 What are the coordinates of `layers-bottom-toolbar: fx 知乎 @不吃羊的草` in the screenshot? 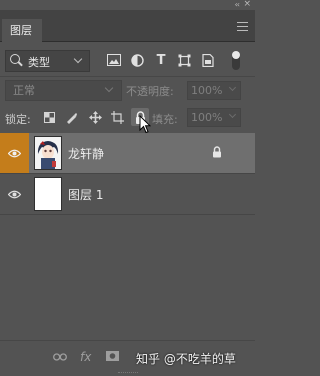 It's located at (127, 358).